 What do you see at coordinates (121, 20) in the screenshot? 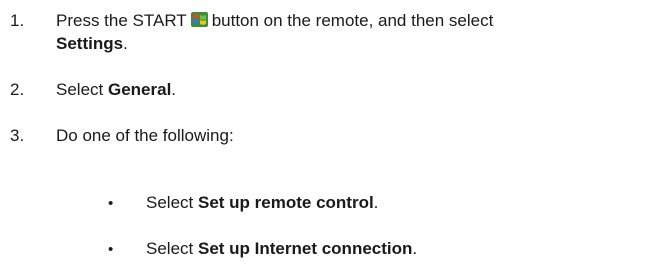
I see `step-text-before-icon: Press the START` at bounding box center [121, 20].